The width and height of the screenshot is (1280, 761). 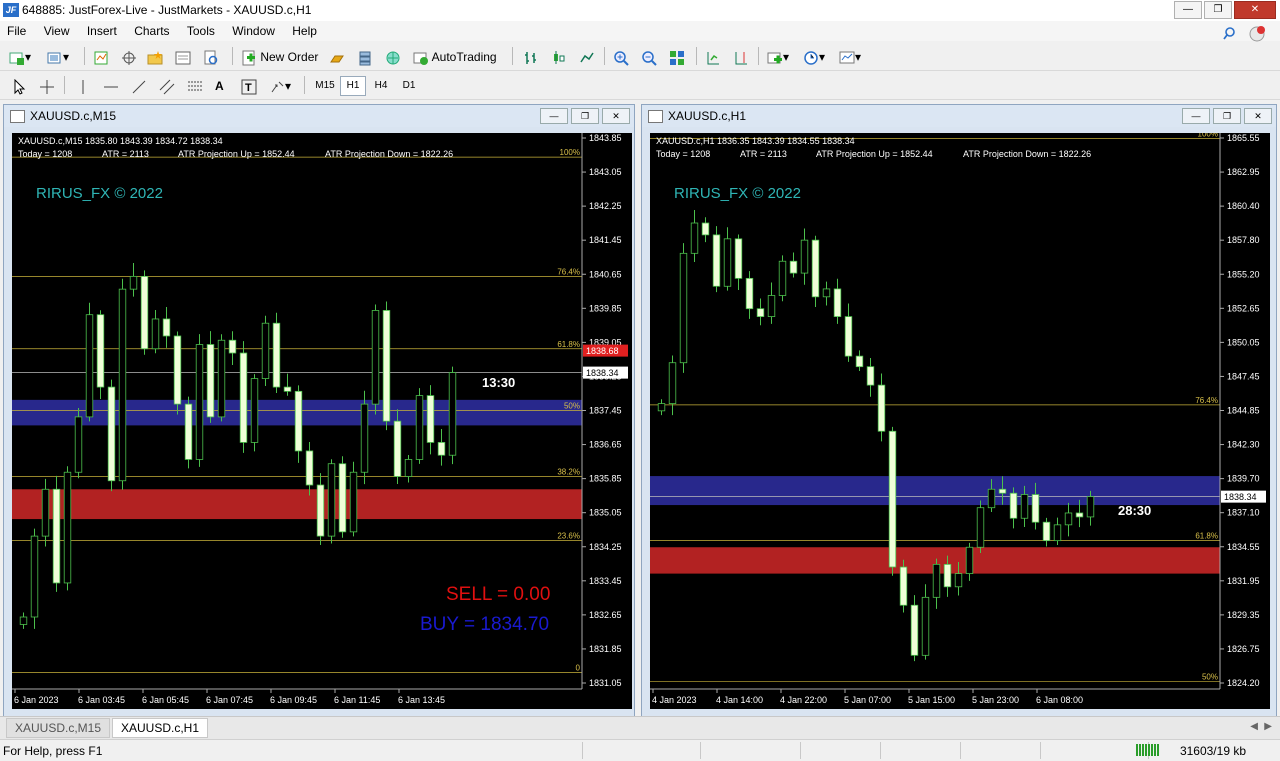 What do you see at coordinates (101, 57) in the screenshot?
I see `market-watch-button` at bounding box center [101, 57].